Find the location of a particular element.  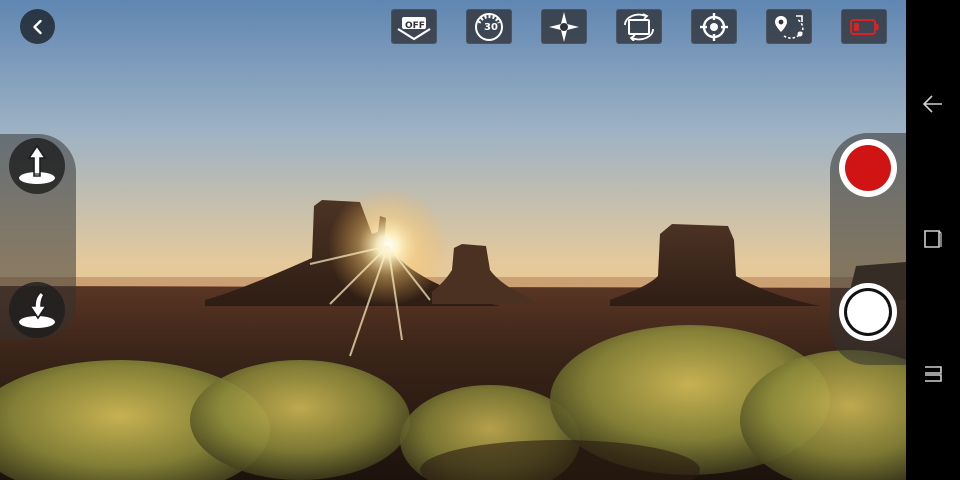

nav-recents-button is located at coordinates (933, 374).